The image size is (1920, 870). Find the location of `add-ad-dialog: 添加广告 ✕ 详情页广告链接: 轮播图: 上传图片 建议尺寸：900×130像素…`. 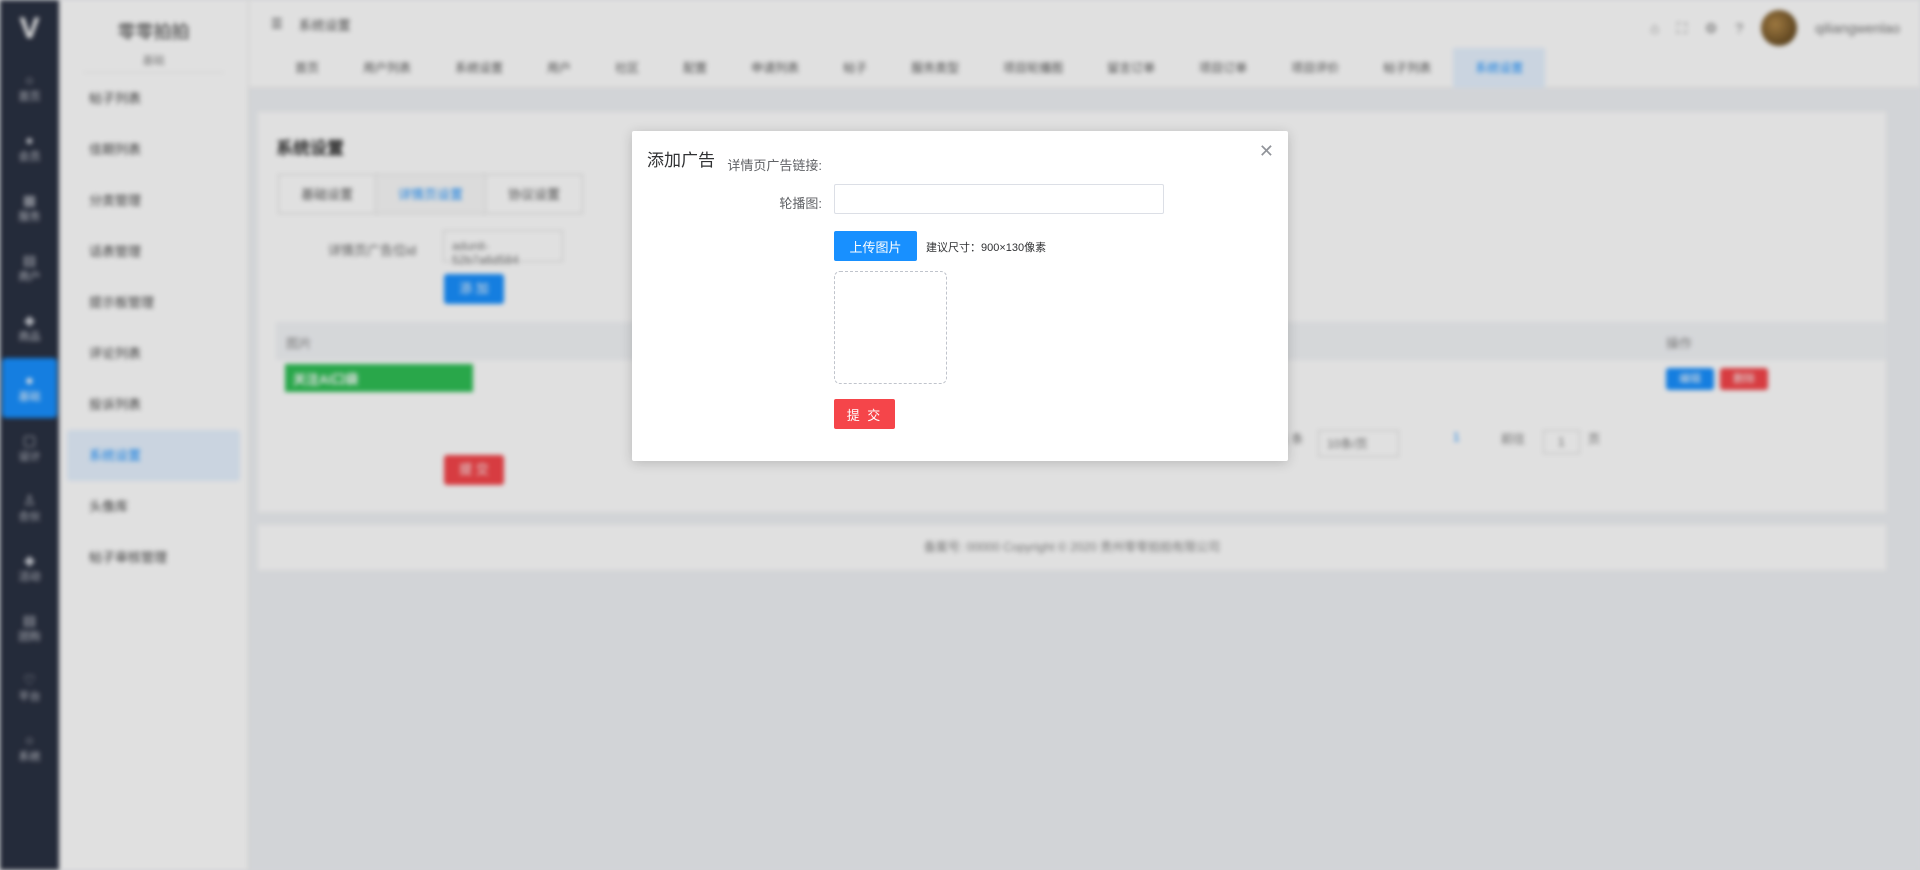

add-ad-dialog: 添加广告 ✕ 详情页广告链接: 轮播图: 上传图片 建议尺寸：900×130像素… is located at coordinates (960, 296).